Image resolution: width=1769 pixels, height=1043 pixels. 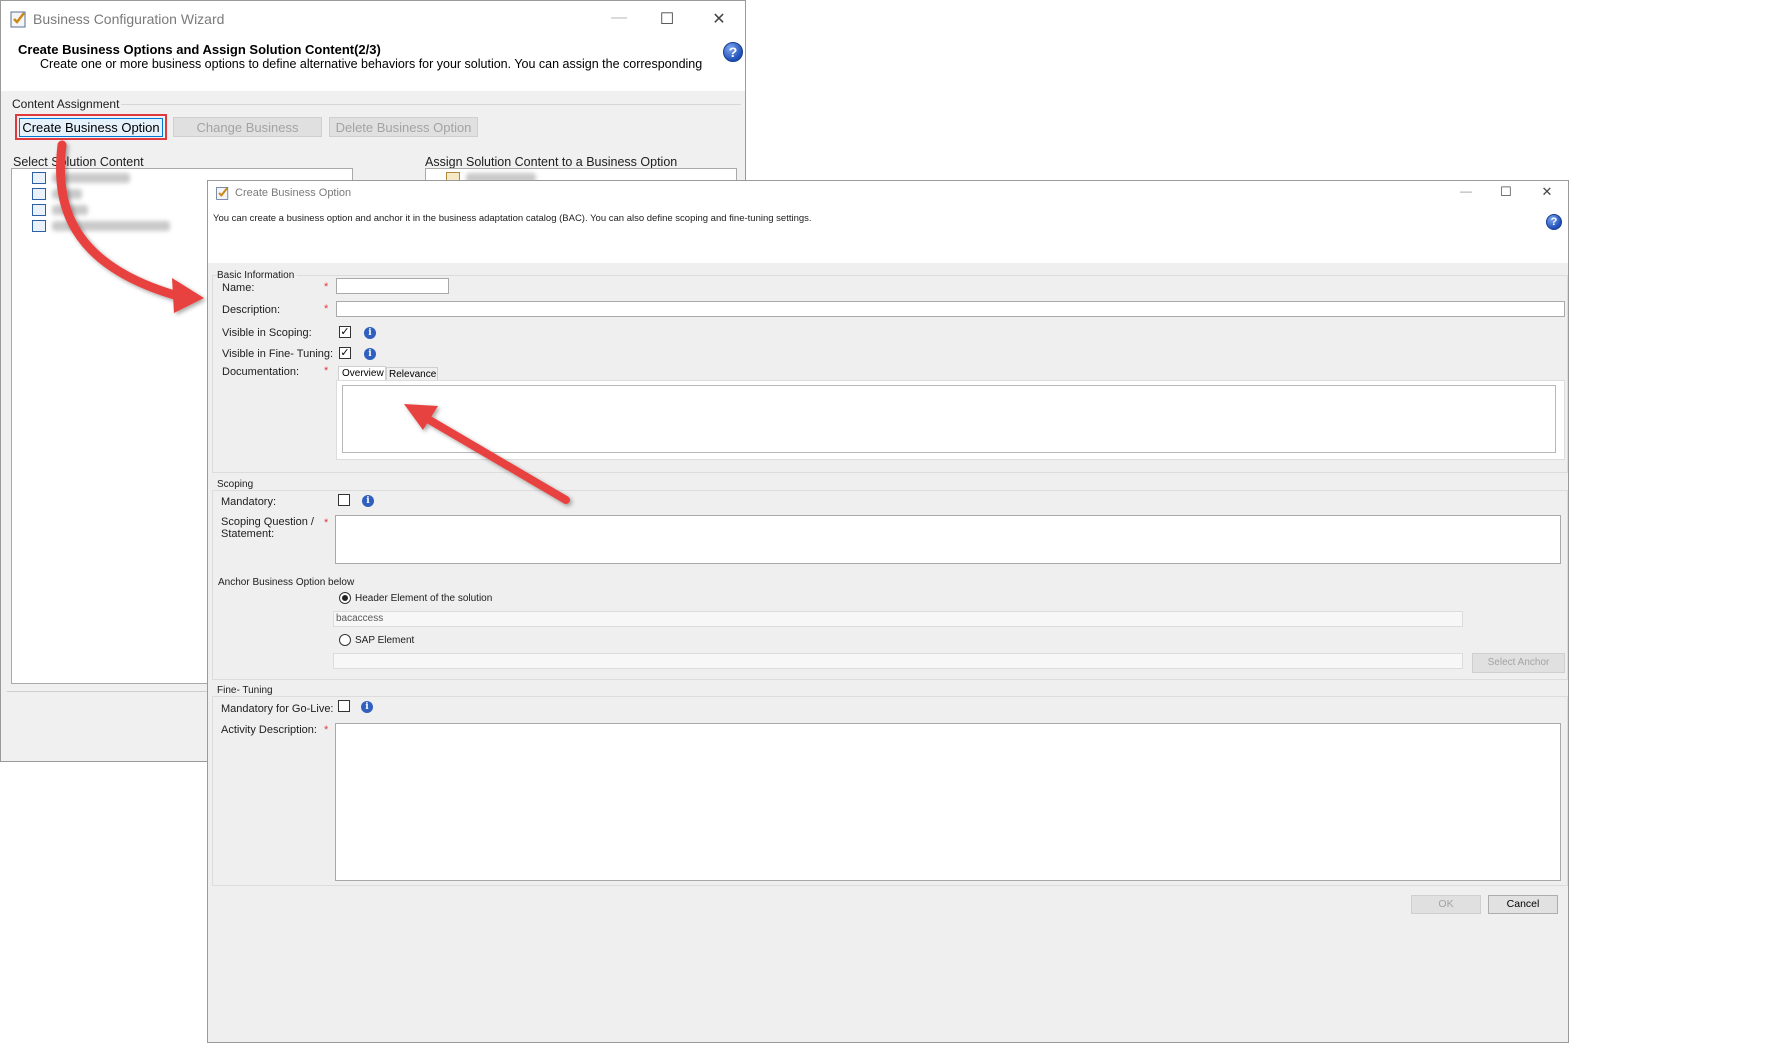 I want to click on scoping-mandatory-info-icon: i, so click(x=368, y=501).